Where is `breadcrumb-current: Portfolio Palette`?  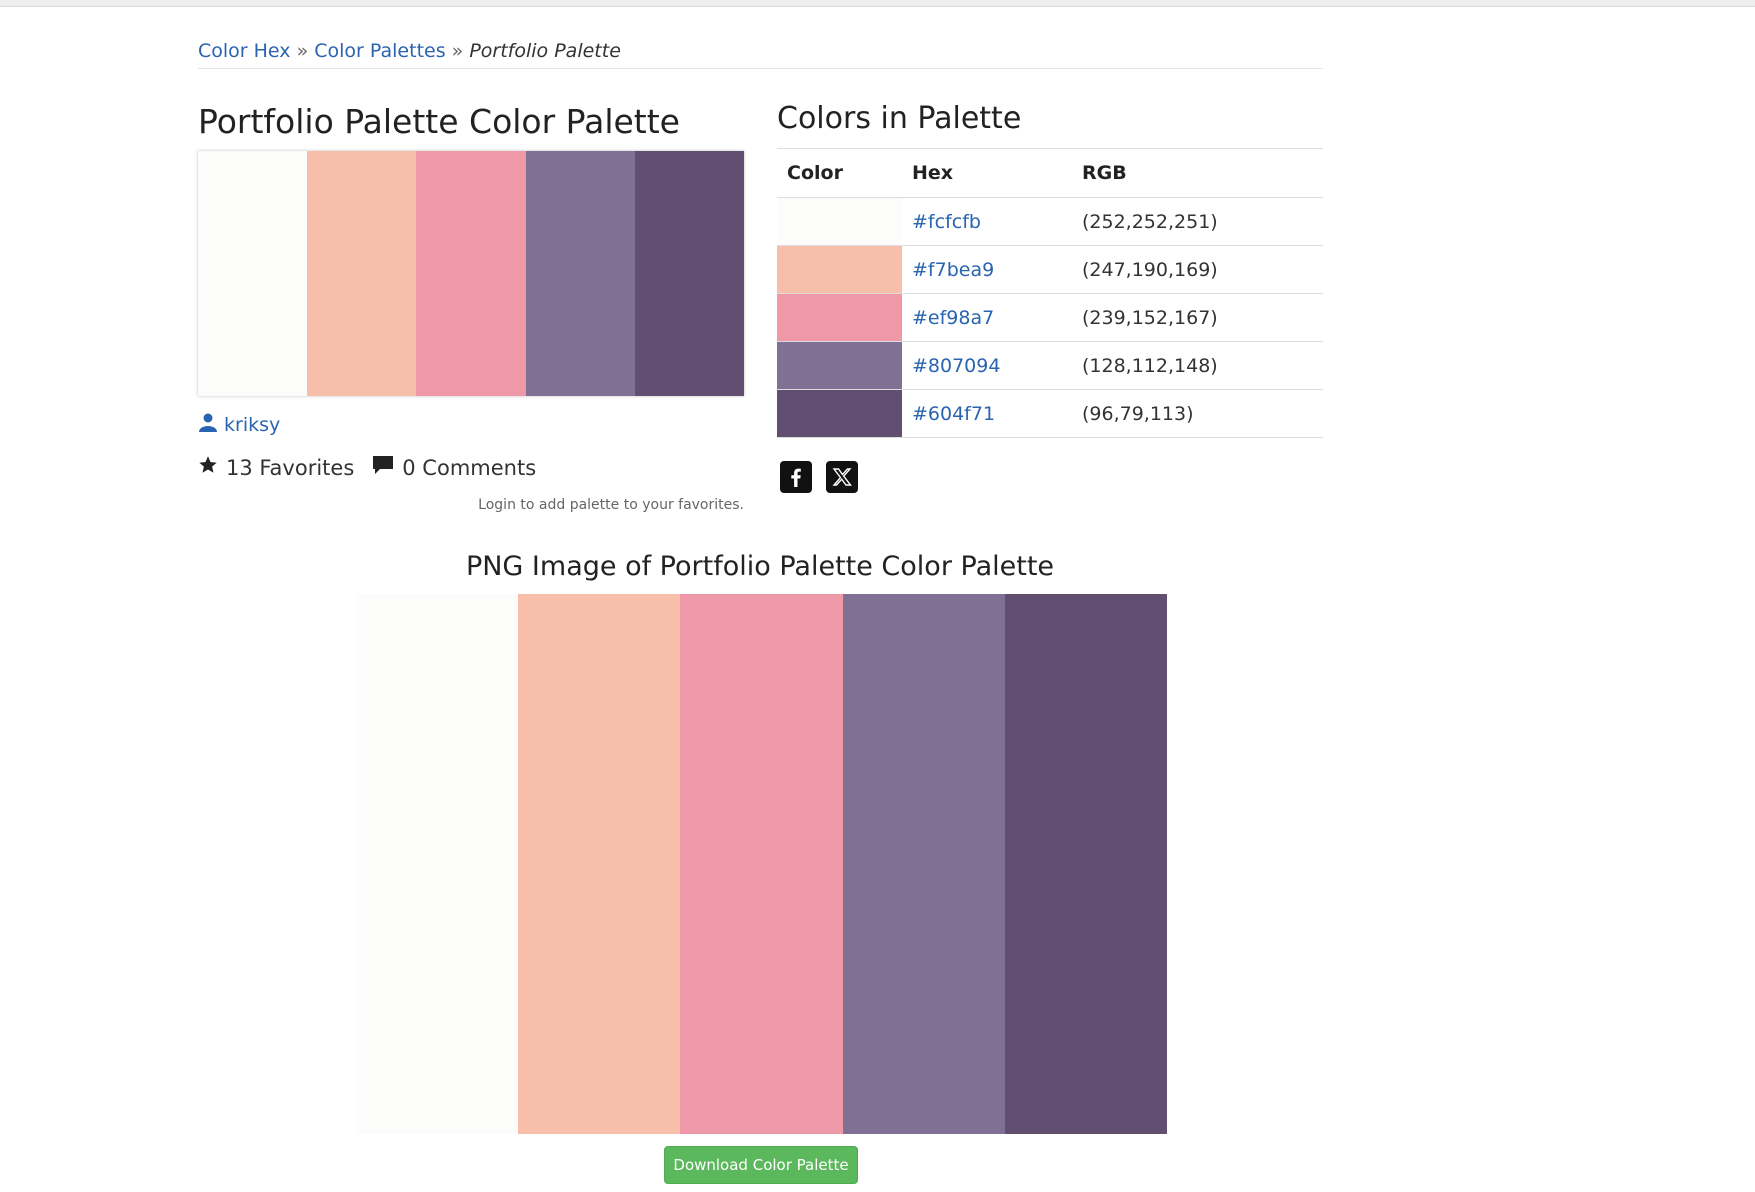
breadcrumb-current: Portfolio Palette is located at coordinates (545, 51).